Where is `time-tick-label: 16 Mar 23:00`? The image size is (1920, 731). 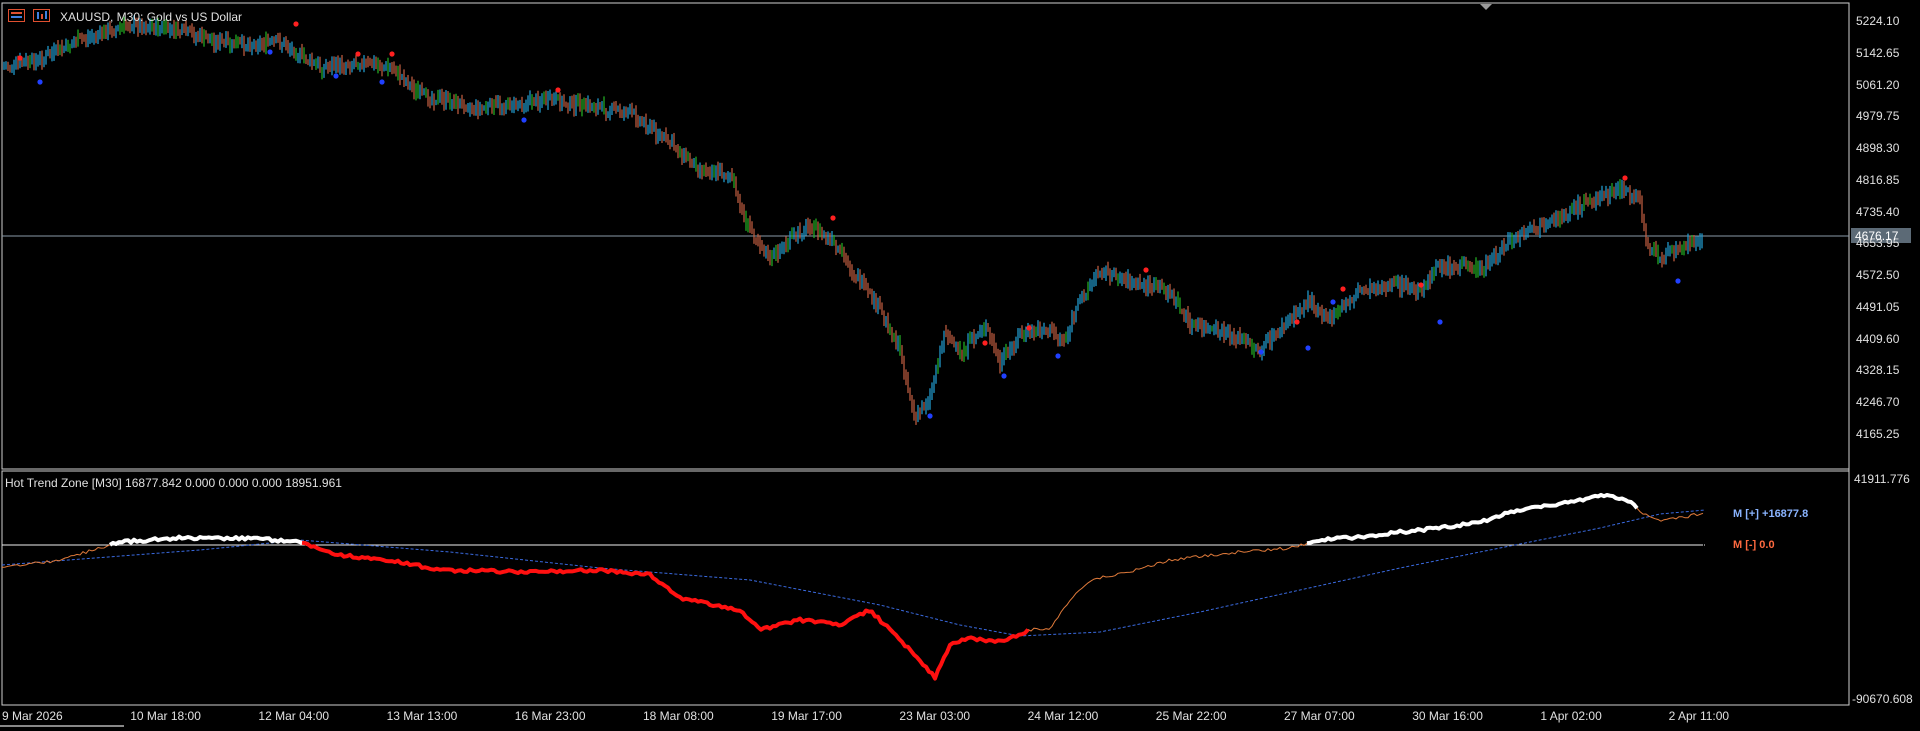
time-tick-label: 16 Mar 23:00 is located at coordinates (550, 716).